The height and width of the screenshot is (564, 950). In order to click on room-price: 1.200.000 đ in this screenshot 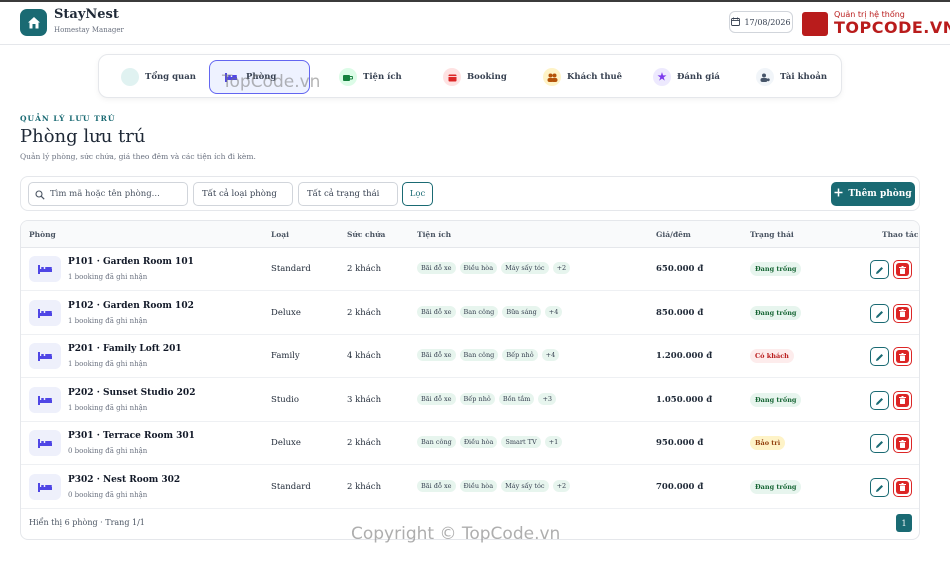, I will do `click(684, 356)`.